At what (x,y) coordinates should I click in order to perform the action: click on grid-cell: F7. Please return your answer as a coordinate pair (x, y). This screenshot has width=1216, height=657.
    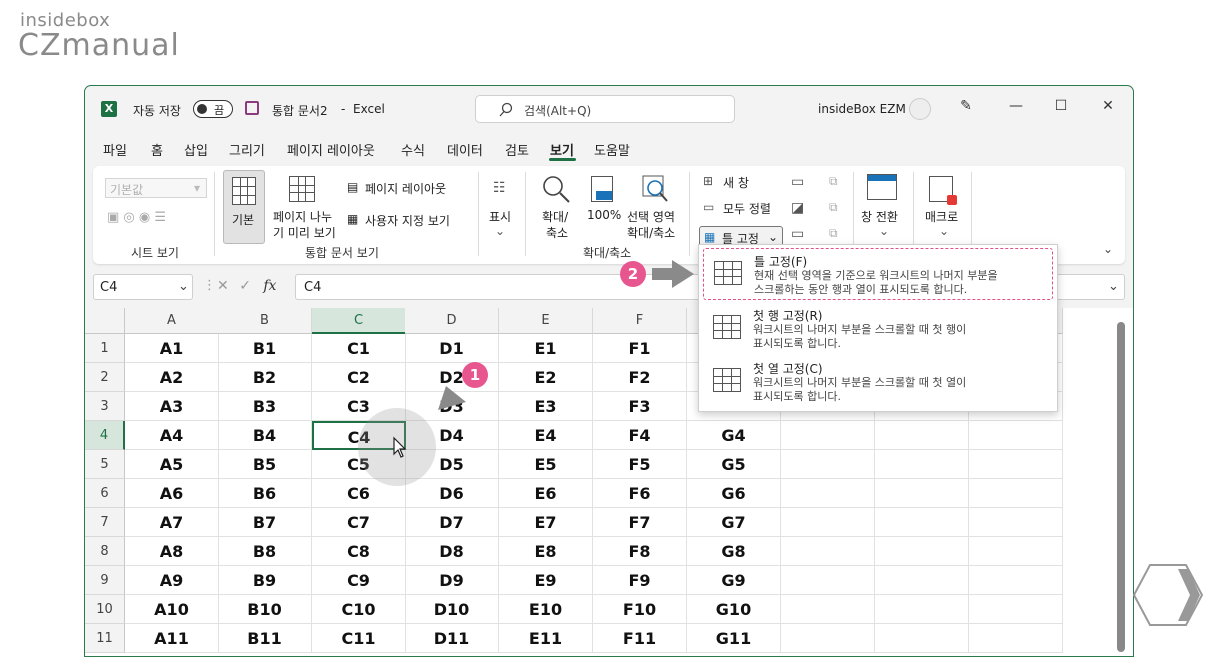
    Looking at the image, I should click on (640, 522).